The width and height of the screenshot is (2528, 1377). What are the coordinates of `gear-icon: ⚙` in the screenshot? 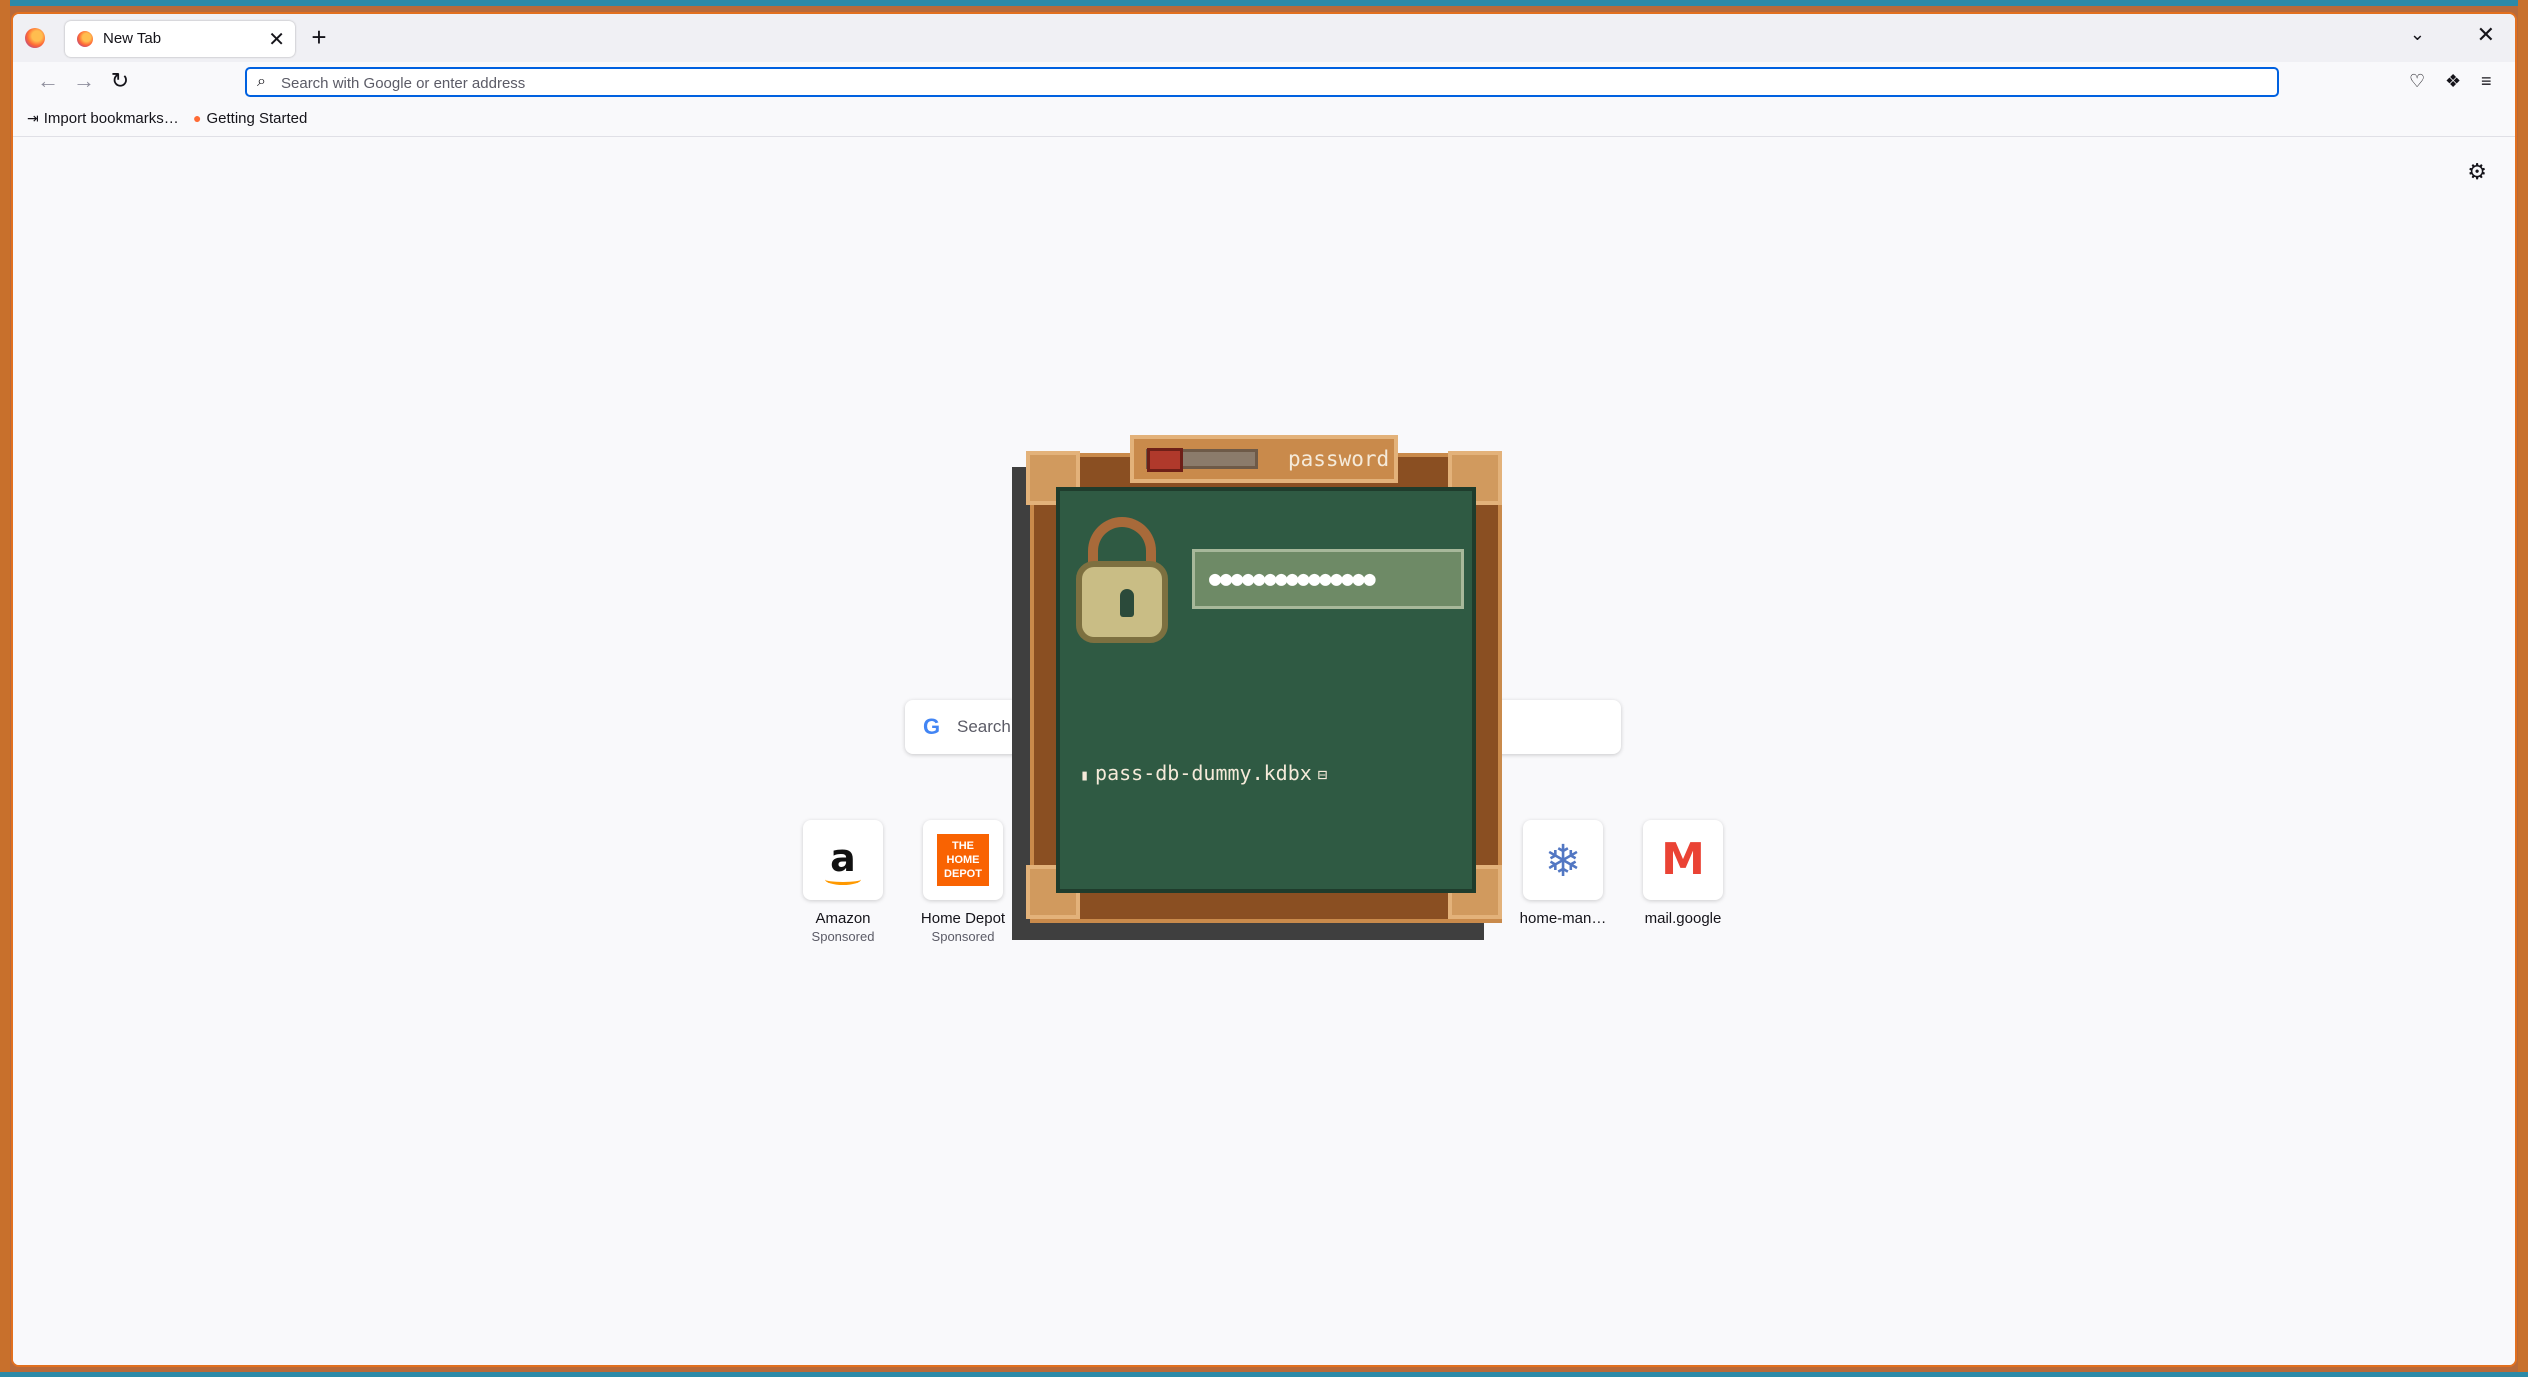 It's located at (2477, 172).